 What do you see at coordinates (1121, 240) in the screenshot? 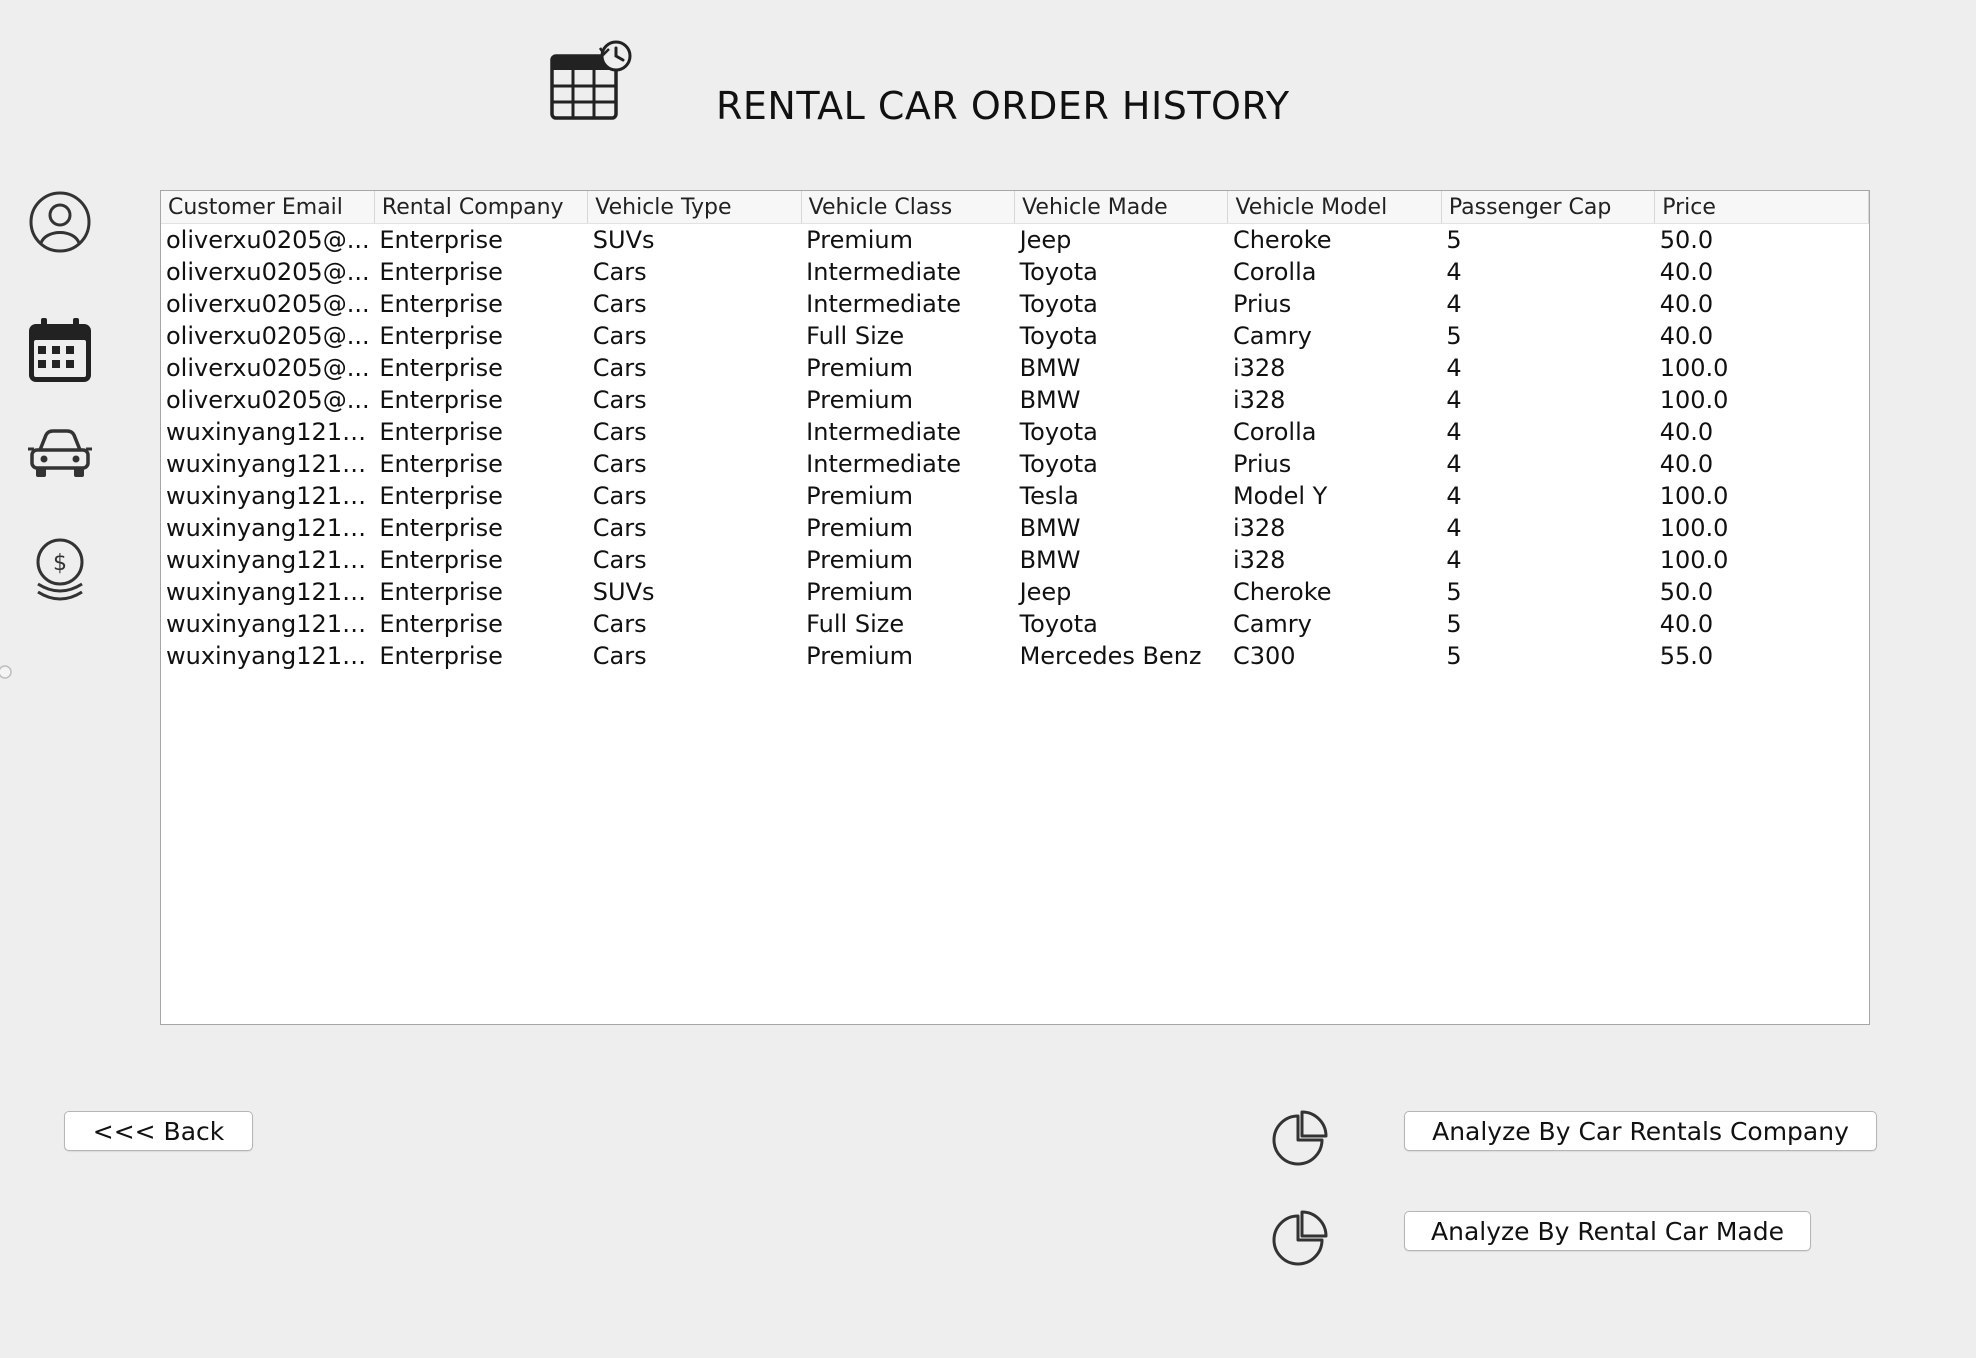
I see `cell-vehicle-made: Jeep` at bounding box center [1121, 240].